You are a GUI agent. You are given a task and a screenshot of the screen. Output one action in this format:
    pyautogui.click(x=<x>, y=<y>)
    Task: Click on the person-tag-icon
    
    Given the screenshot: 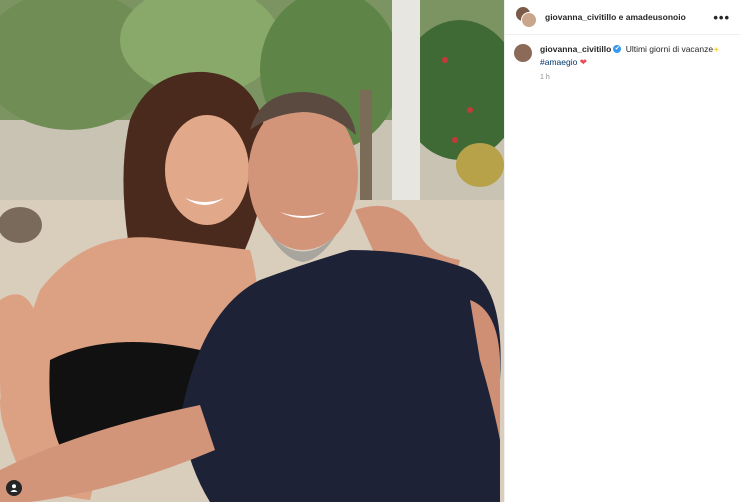 What is the action you would take?
    pyautogui.click(x=14, y=488)
    